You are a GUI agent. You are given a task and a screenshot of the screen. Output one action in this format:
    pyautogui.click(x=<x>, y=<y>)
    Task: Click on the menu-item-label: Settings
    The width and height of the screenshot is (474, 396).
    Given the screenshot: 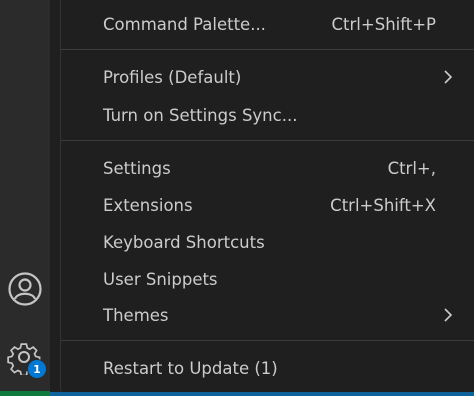 What is the action you would take?
    pyautogui.click(x=137, y=168)
    